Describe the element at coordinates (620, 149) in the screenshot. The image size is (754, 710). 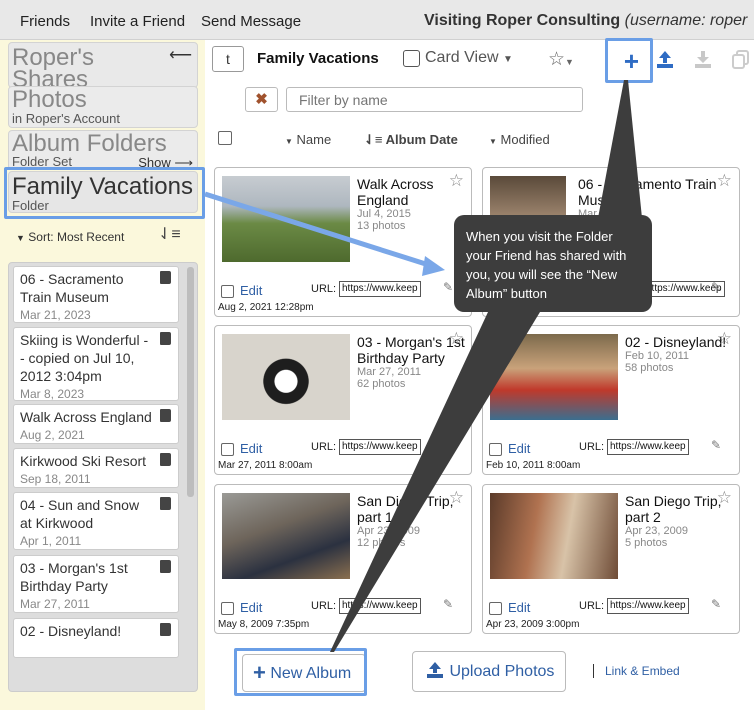
I see `tooltip-pointer-up` at that location.